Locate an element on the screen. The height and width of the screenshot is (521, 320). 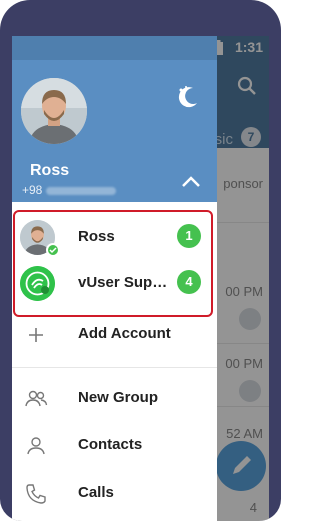
menu-item-new-group: New Group is located at coordinates (114, 399).